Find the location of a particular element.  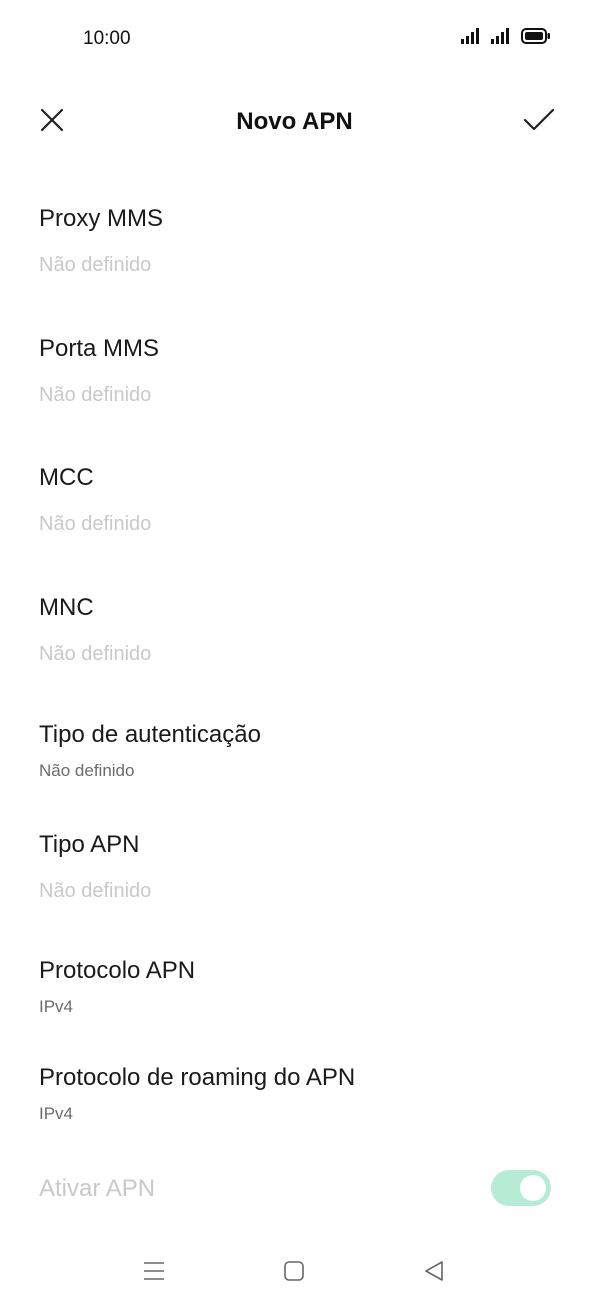

home-button is located at coordinates (294, 1273).